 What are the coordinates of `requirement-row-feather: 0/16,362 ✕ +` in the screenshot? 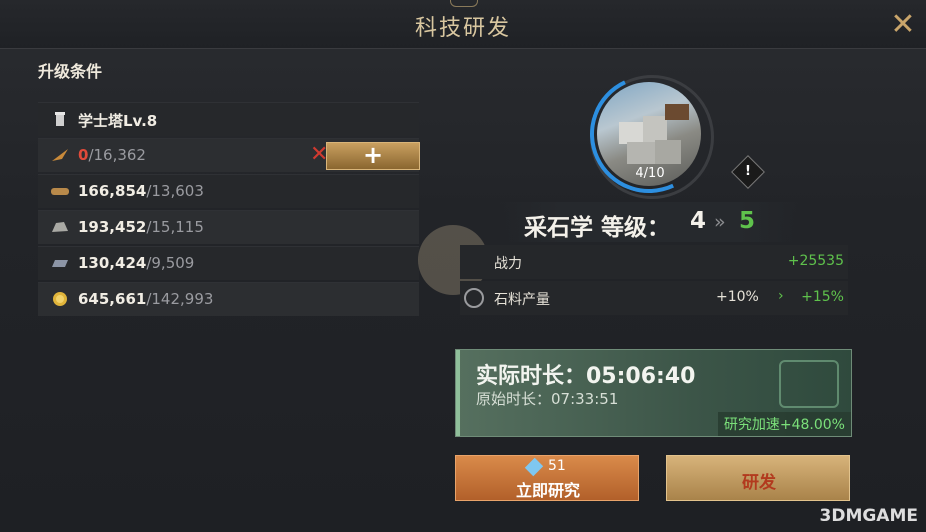 It's located at (229, 155).